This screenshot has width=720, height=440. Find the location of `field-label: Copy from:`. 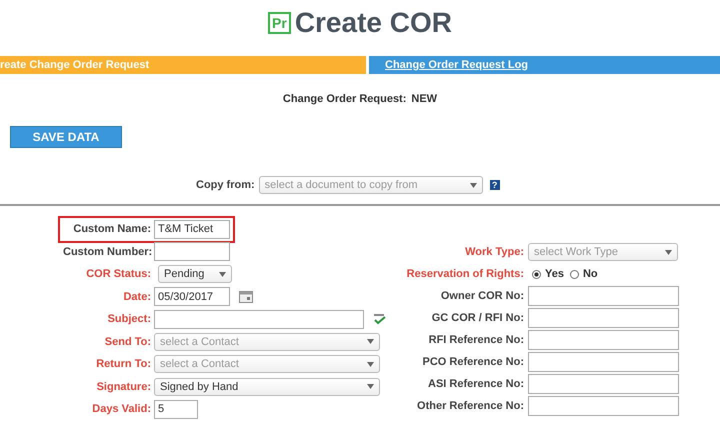

field-label: Copy from: is located at coordinates (225, 185).